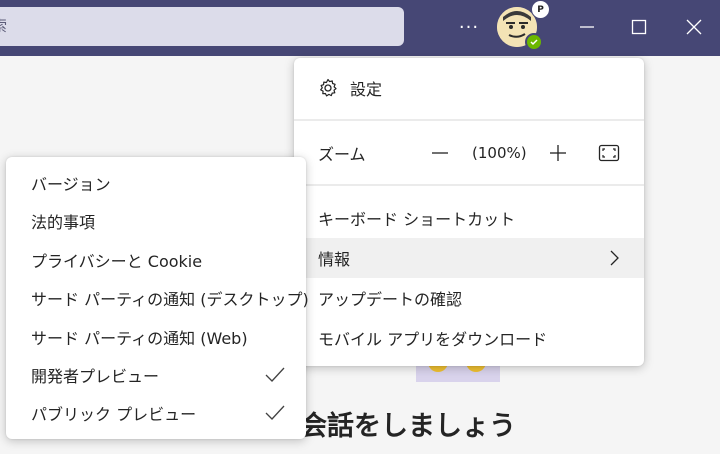  What do you see at coordinates (170, 299) in the screenshot?
I see `submenu-item-label: サード パーティの通知 (デスクトップ)` at bounding box center [170, 299].